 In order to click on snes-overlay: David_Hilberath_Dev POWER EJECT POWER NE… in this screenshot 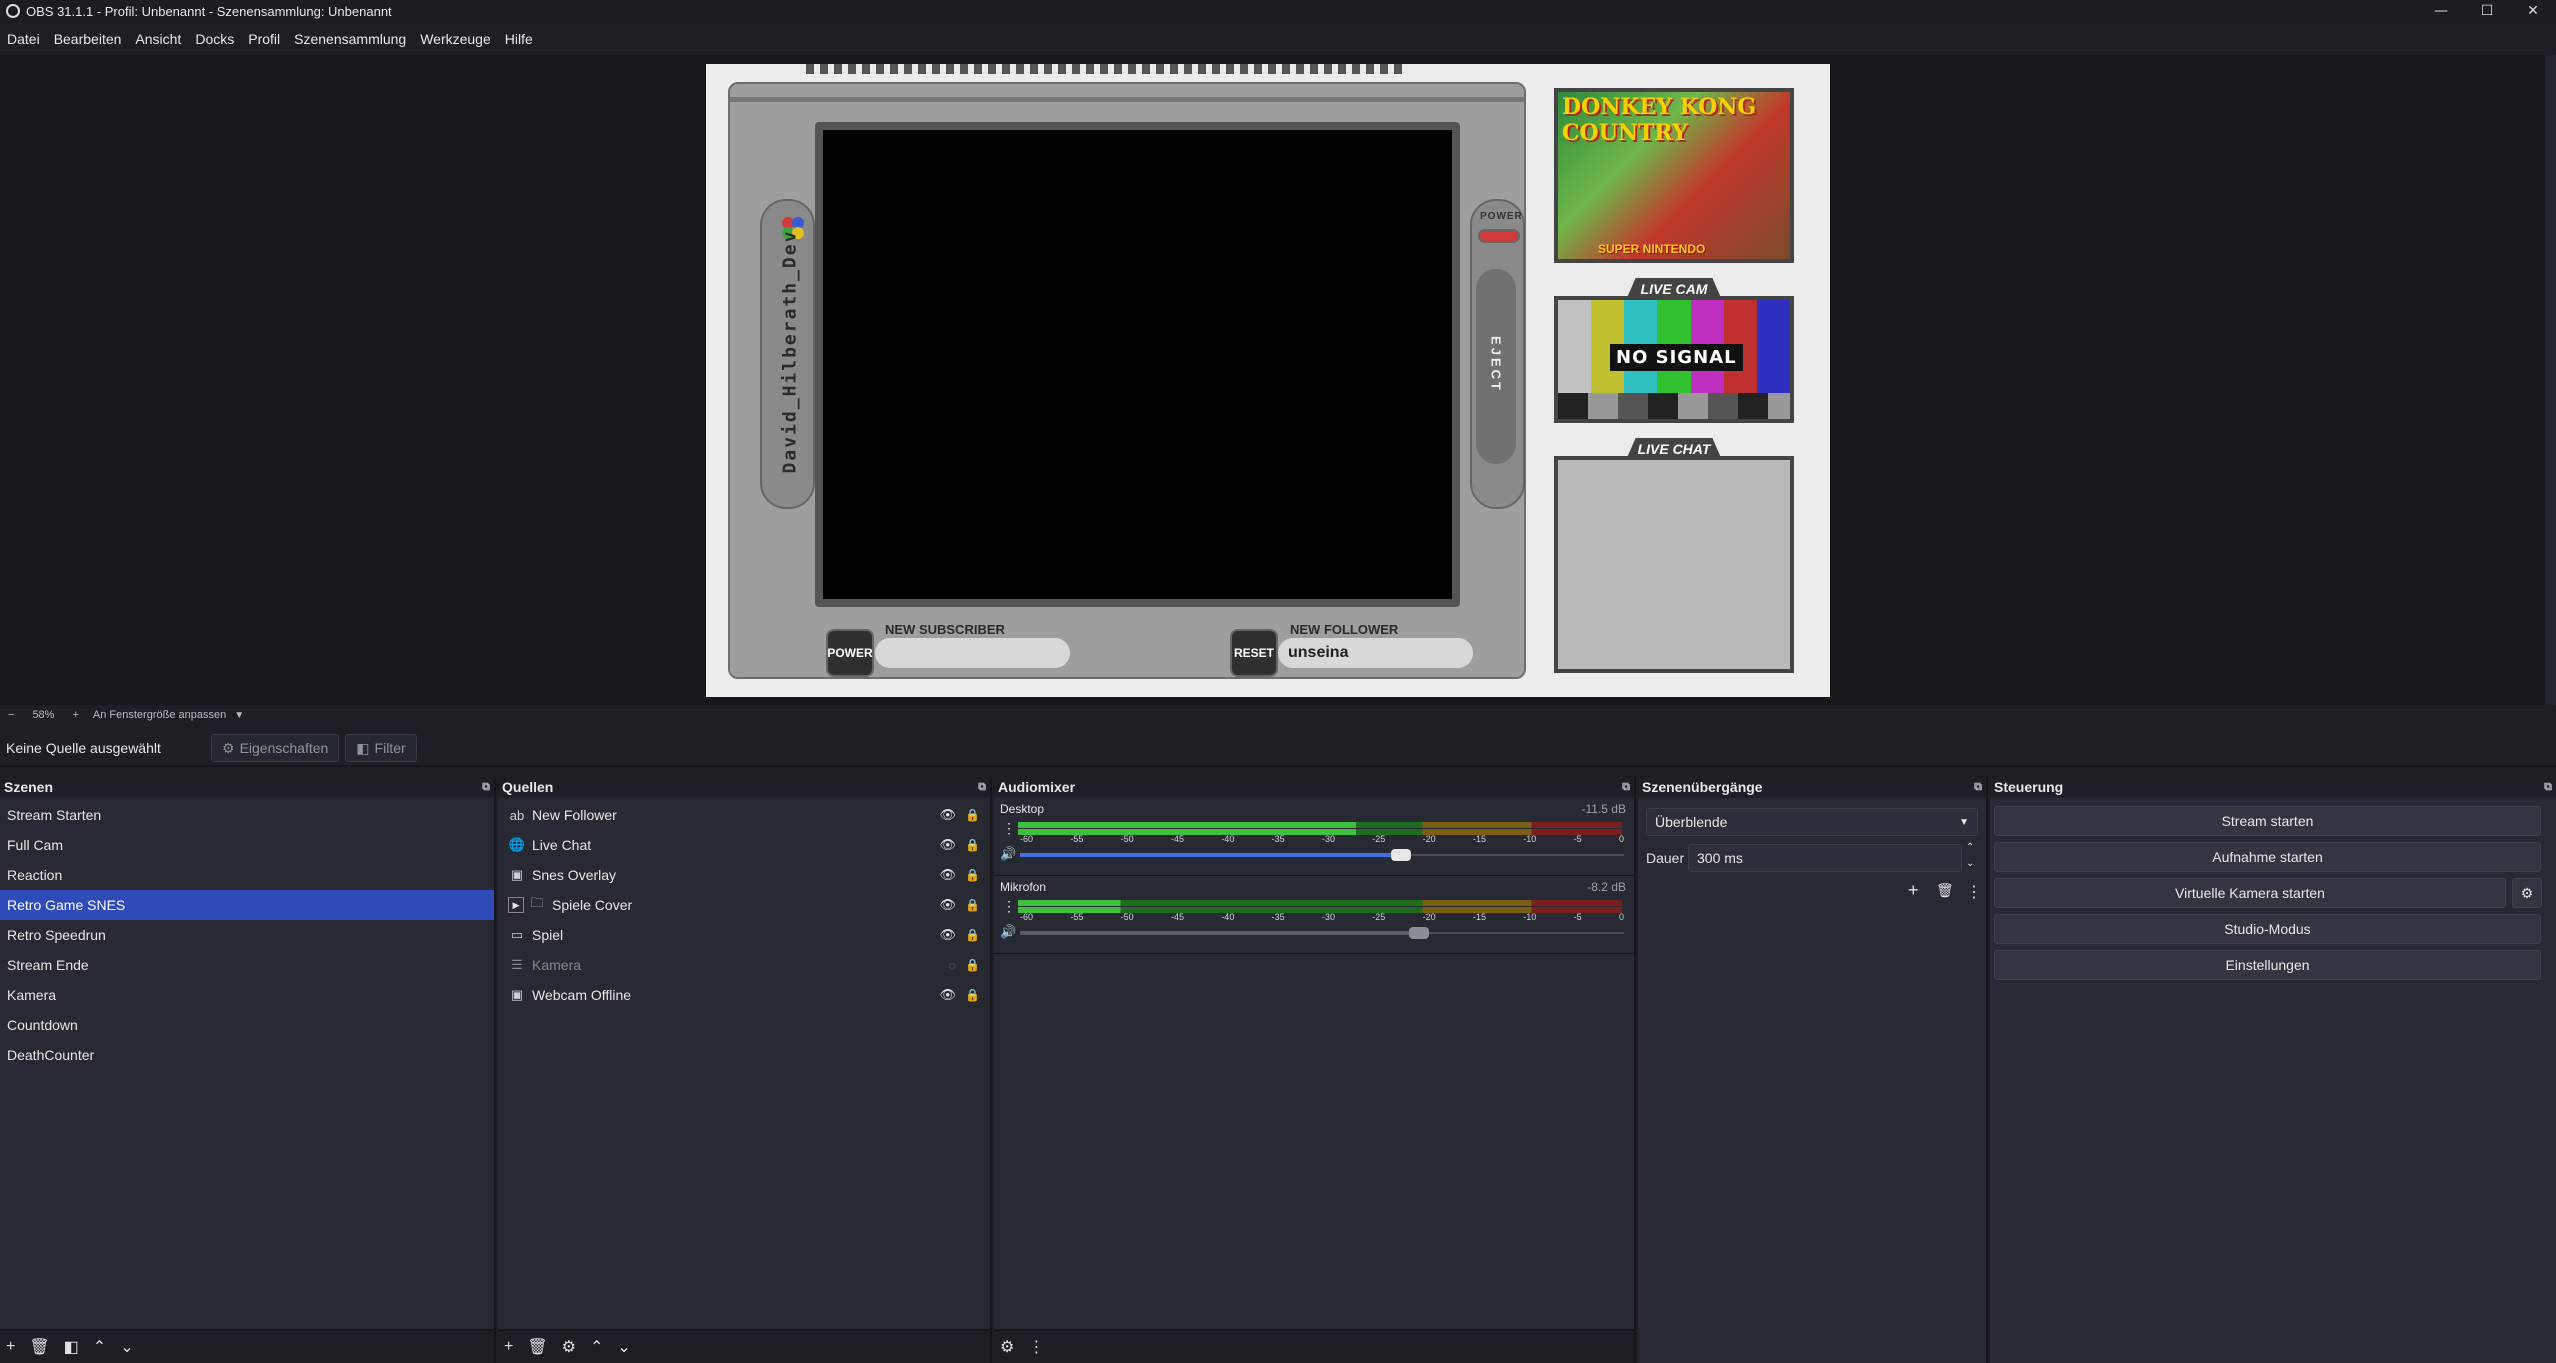, I will do `click(1127, 380)`.